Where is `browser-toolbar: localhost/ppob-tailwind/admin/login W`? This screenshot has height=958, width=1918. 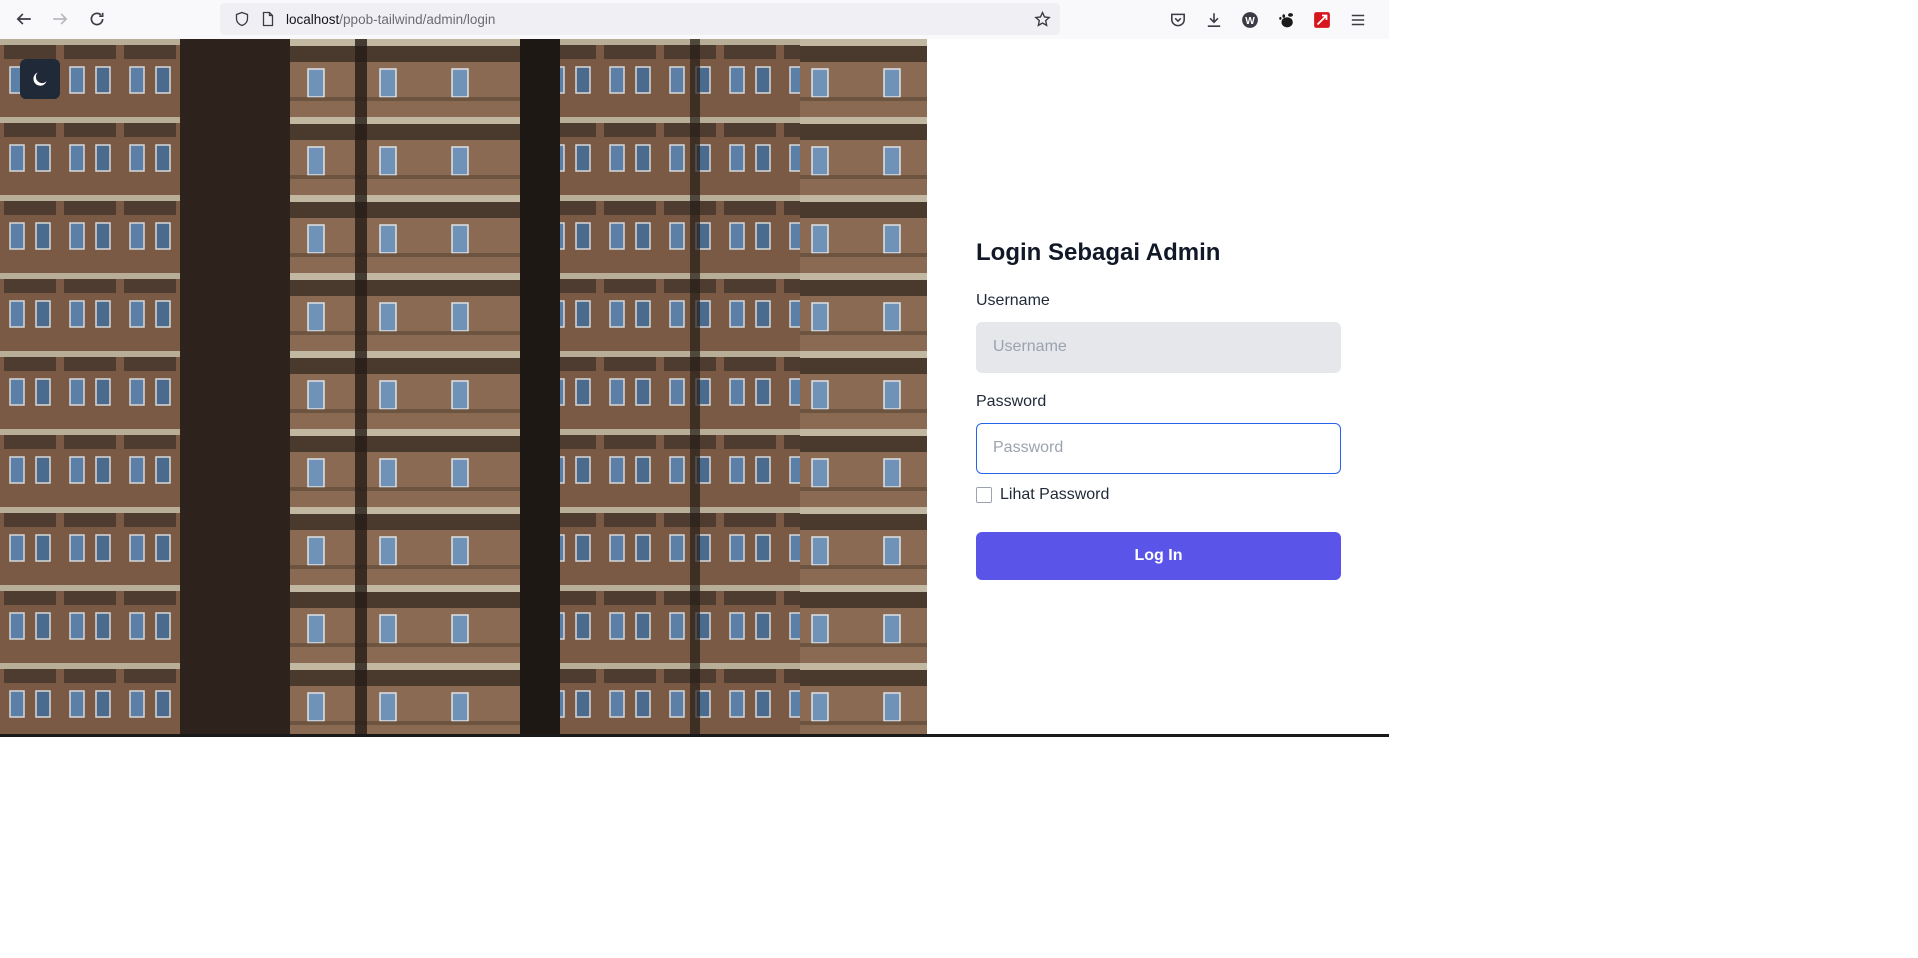 browser-toolbar: localhost/ppob-tailwind/admin/login W is located at coordinates (694, 19).